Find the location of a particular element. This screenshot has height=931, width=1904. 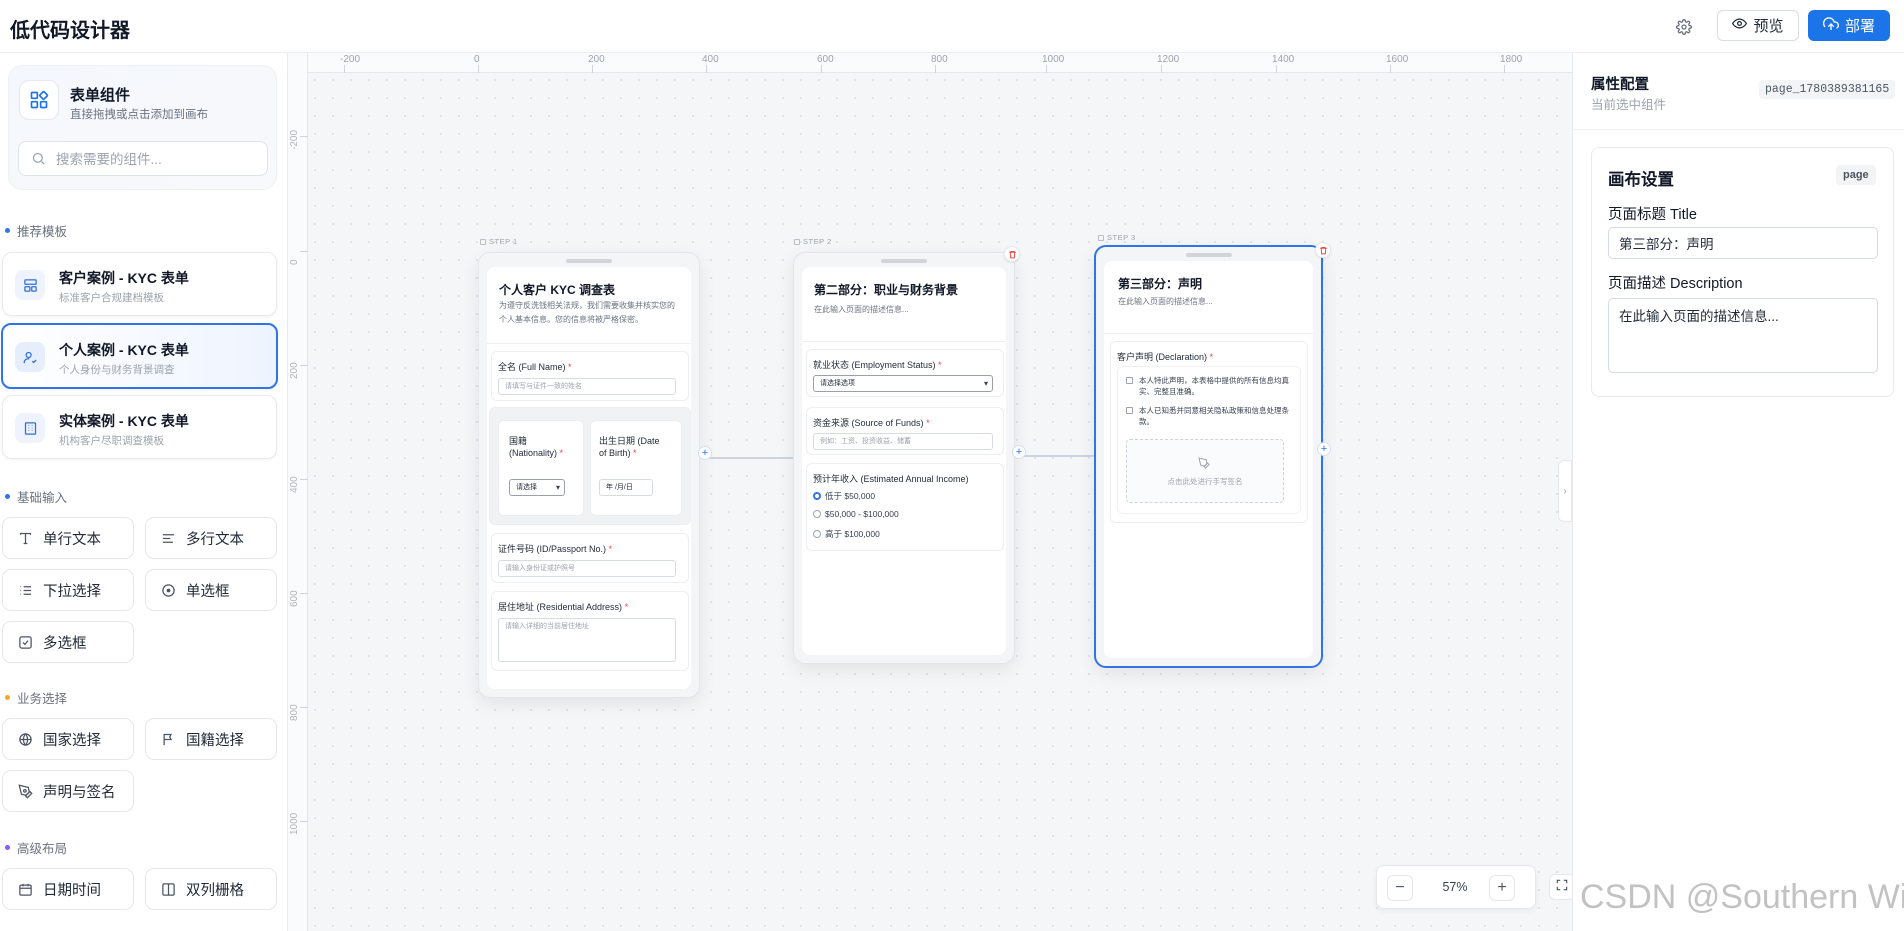

field-source-of-funds: 资金来源 (Source of Funds) * 例如：工资、投资收益、储蓄 is located at coordinates (905, 431).